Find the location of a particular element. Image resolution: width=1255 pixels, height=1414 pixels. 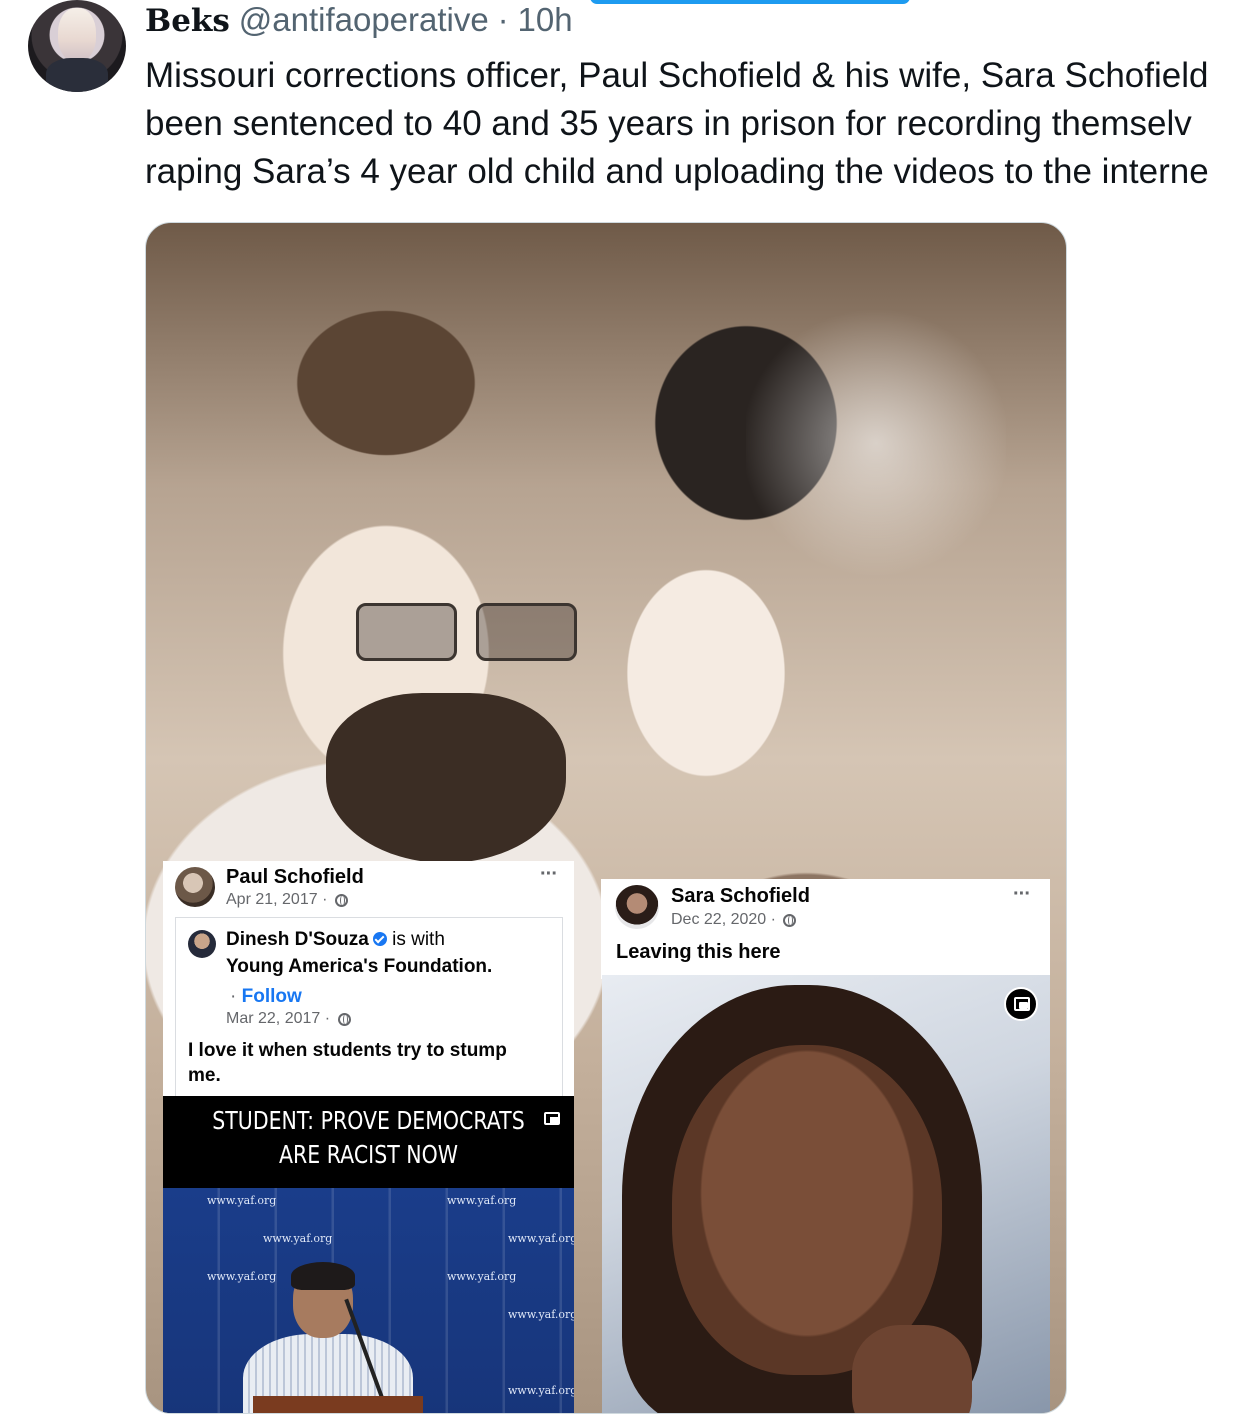

shared-with-text: is with is located at coordinates (418, 939).